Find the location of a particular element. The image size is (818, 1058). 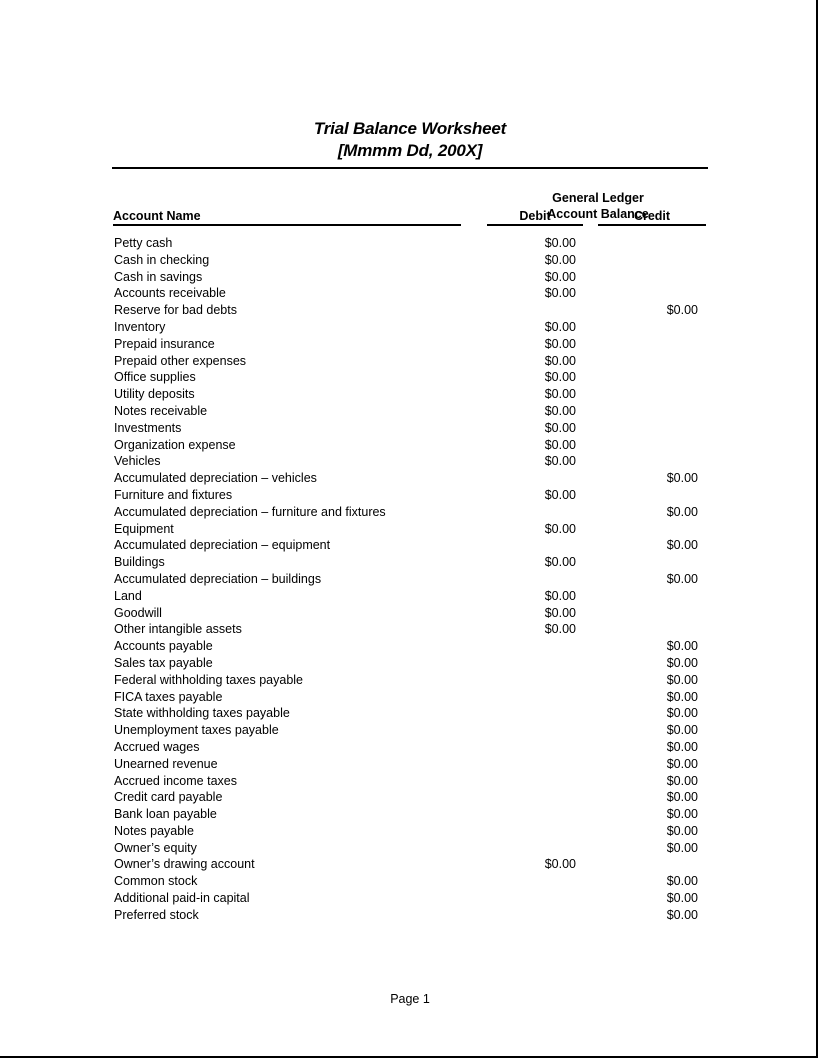

account-name-cell: Federal withholding taxes payable is located at coordinates (209, 679).